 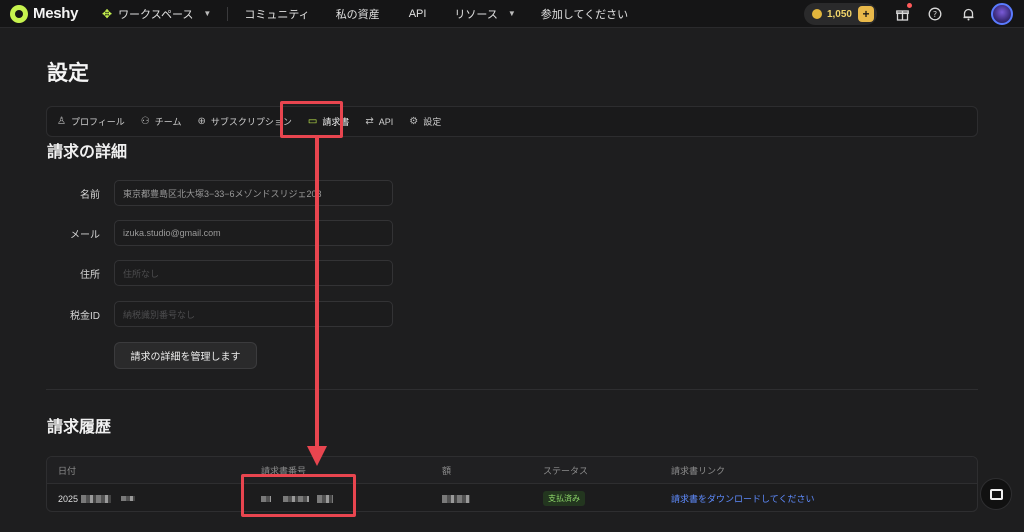 I want to click on nav-resources-label: リソース, so click(x=476, y=14).